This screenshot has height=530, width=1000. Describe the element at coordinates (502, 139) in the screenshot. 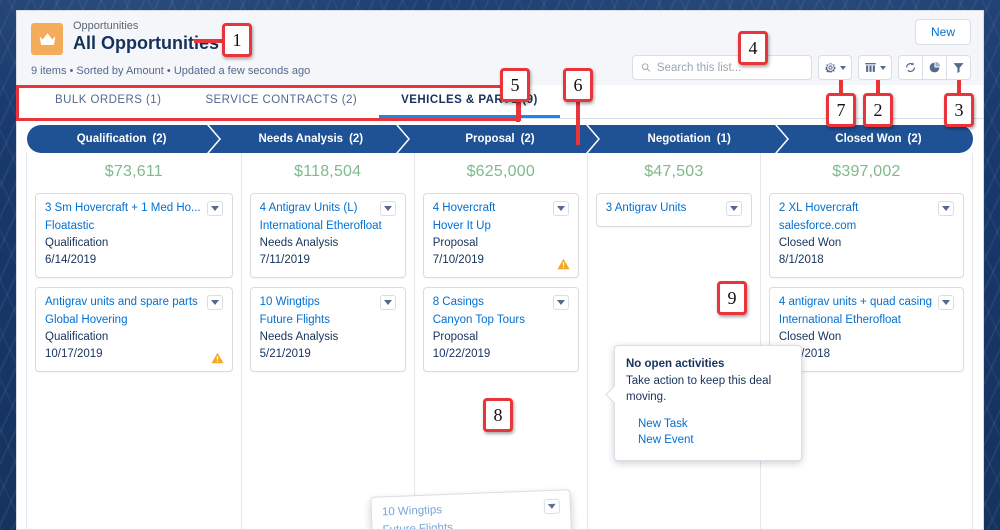

I see `stage-header-proposal: Proposal (2)` at that location.